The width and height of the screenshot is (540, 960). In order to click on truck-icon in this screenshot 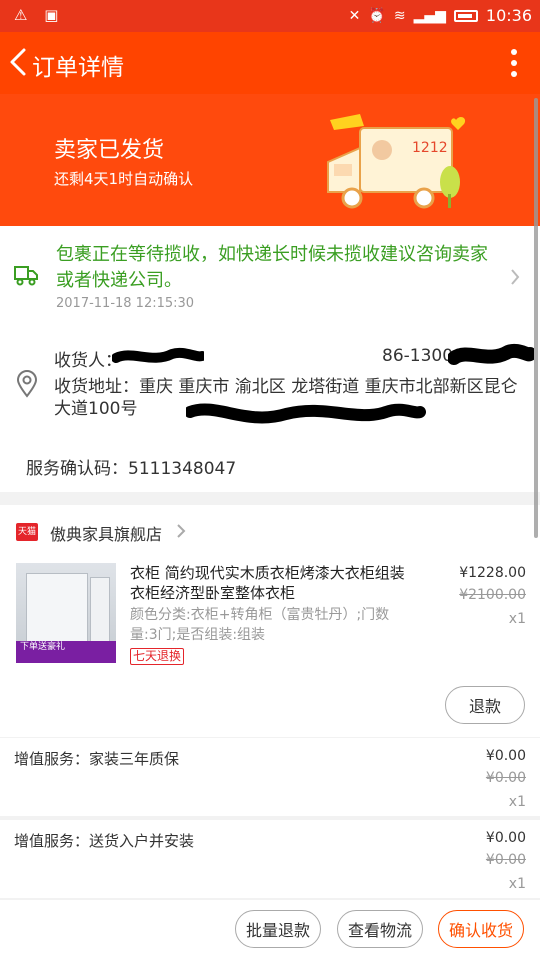, I will do `click(26, 276)`.